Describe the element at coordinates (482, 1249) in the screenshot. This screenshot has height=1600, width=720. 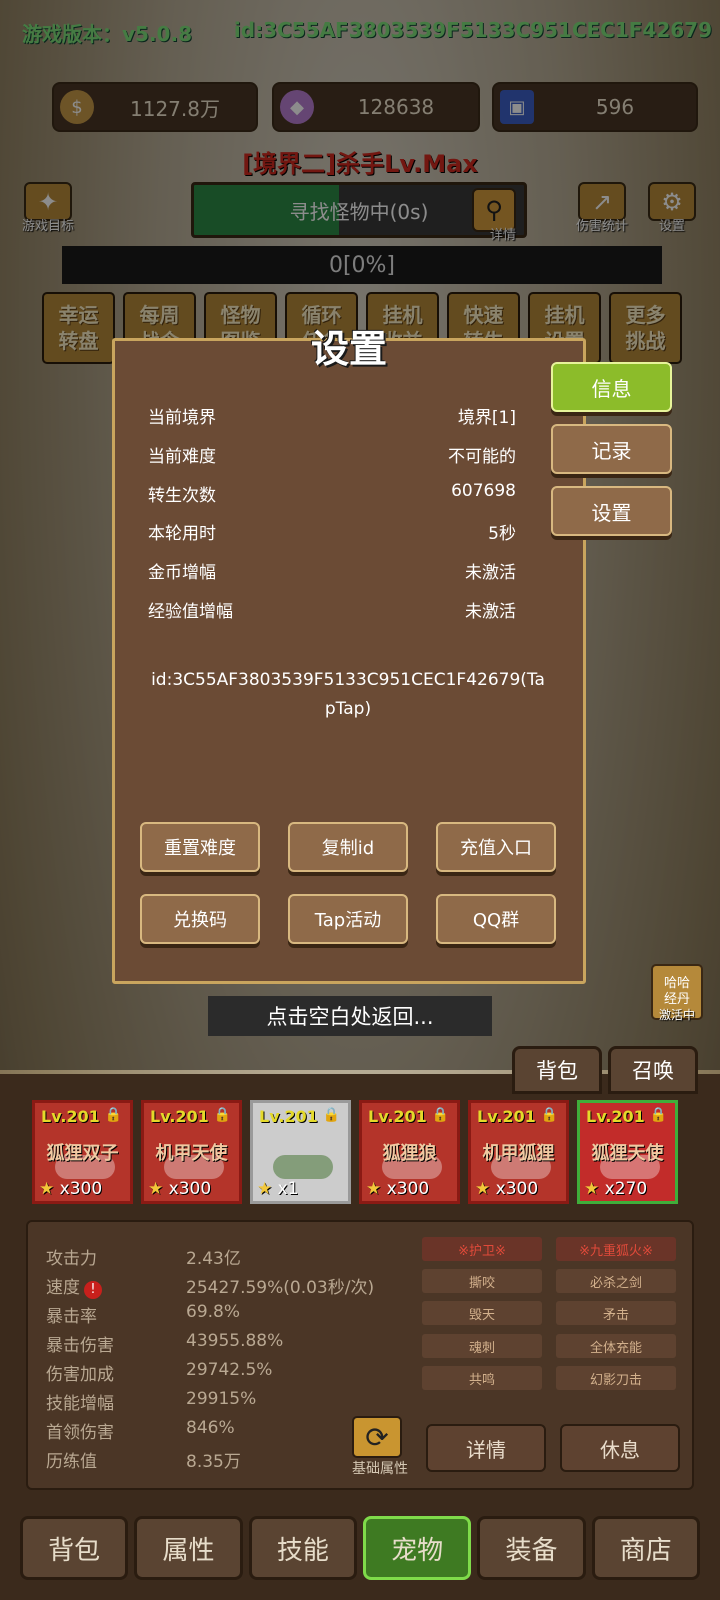
I see `skill-tag: ※护卫※` at that location.